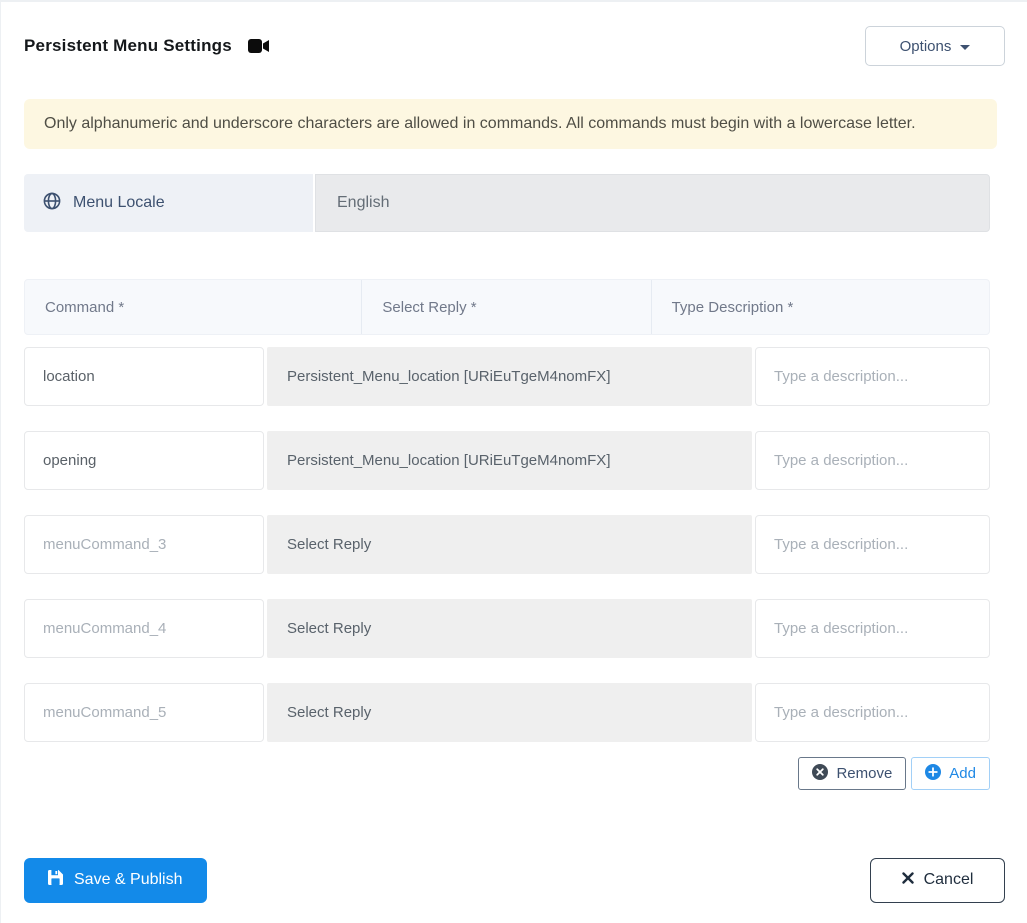  I want to click on menu-locale-row: Menu Locale English, so click(507, 203).